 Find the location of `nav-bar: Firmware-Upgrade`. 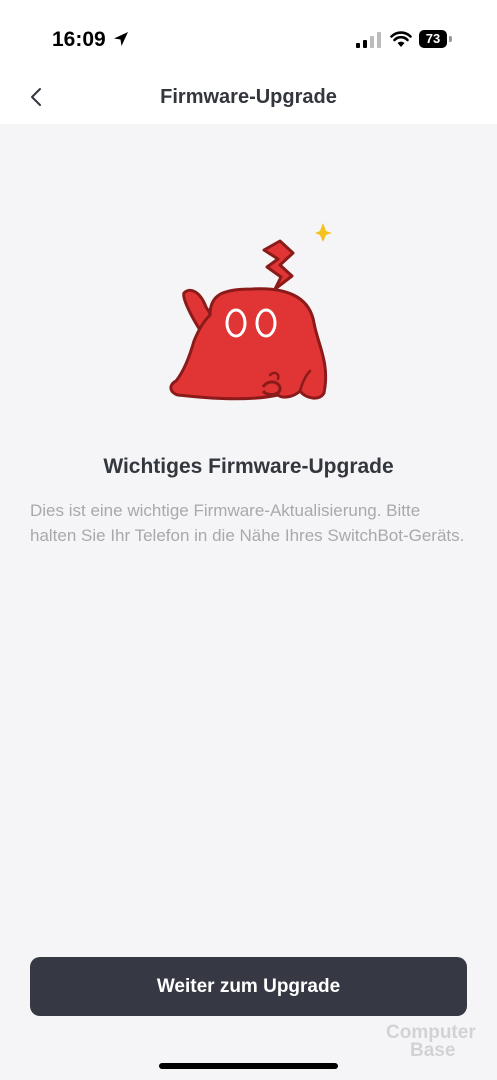

nav-bar: Firmware-Upgrade is located at coordinates (248, 97).